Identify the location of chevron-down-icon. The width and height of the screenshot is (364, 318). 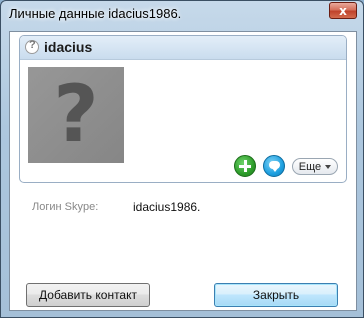
(328, 166).